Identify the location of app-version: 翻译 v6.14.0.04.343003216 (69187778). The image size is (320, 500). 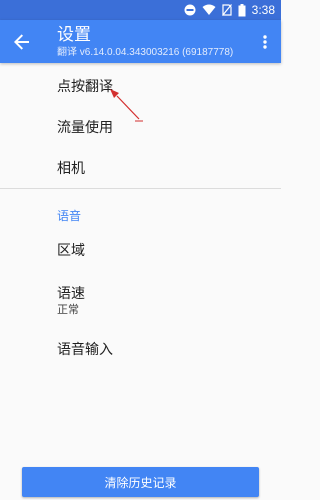
(145, 52).